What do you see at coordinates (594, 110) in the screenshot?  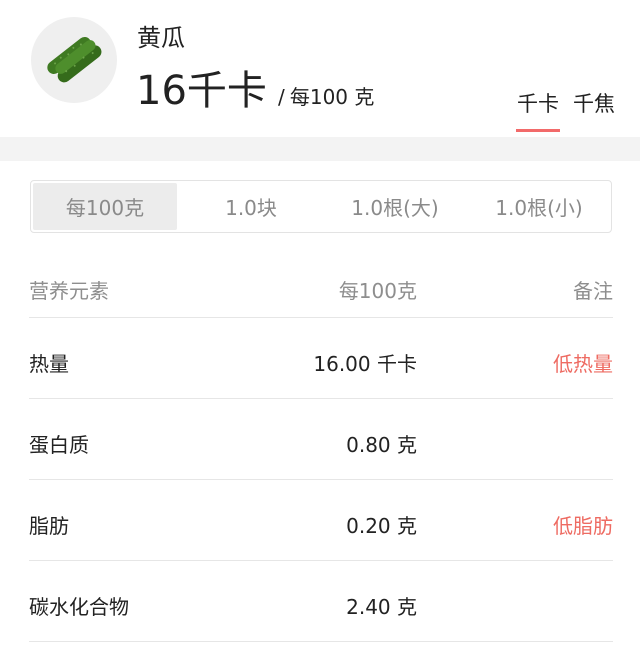 I see `tab-kj: 千焦` at bounding box center [594, 110].